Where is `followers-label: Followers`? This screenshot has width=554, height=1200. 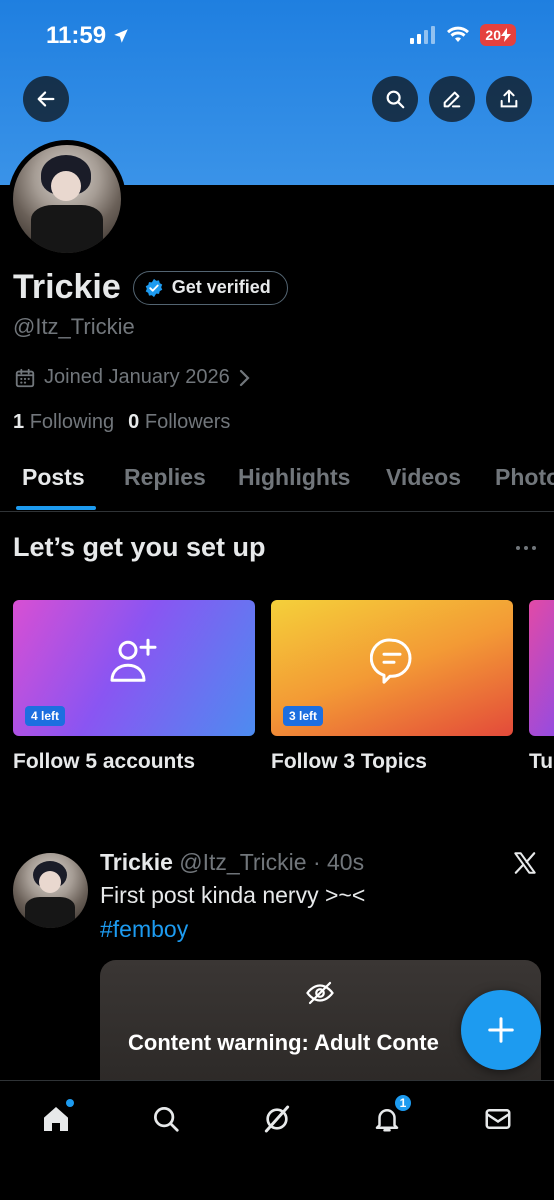 followers-label: Followers is located at coordinates (187, 422).